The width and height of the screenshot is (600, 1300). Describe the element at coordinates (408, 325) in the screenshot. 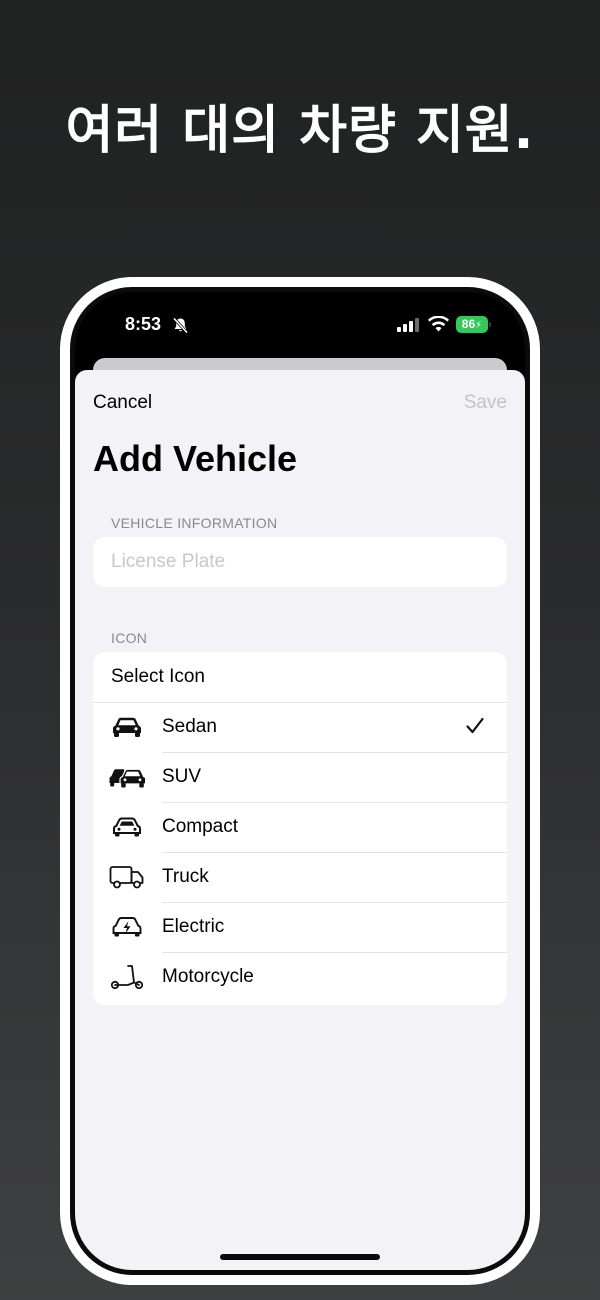

I see `signal-icon` at that location.